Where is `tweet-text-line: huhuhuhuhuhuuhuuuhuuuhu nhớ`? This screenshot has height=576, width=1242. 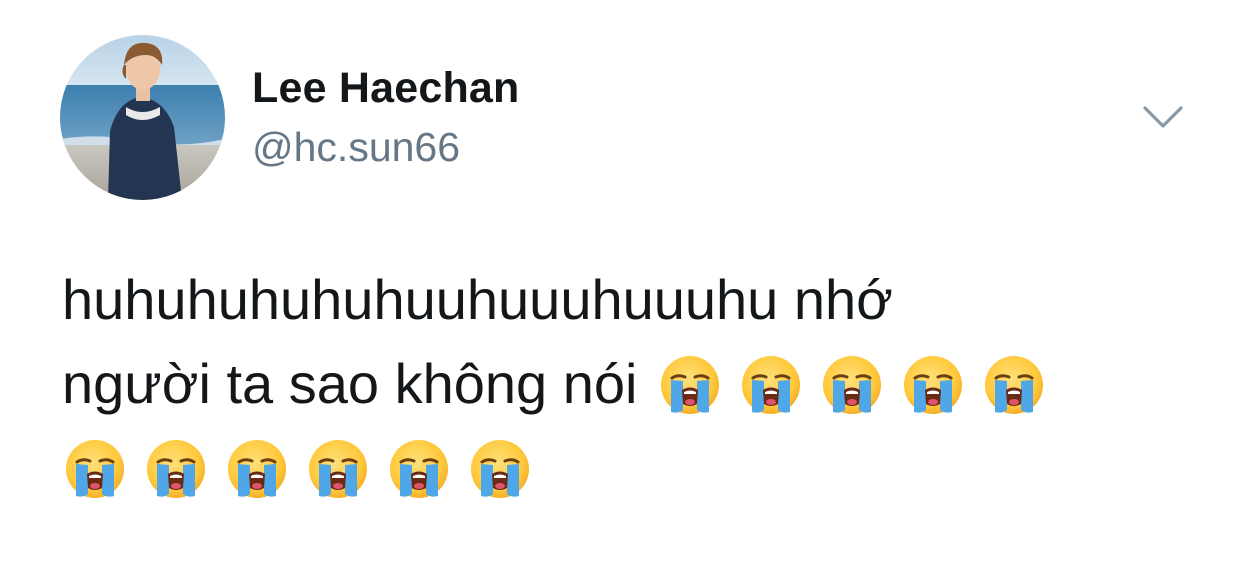 tweet-text-line: huhuhuhuhuhuuhuuuhuuuhu nhớ is located at coordinates (477, 299).